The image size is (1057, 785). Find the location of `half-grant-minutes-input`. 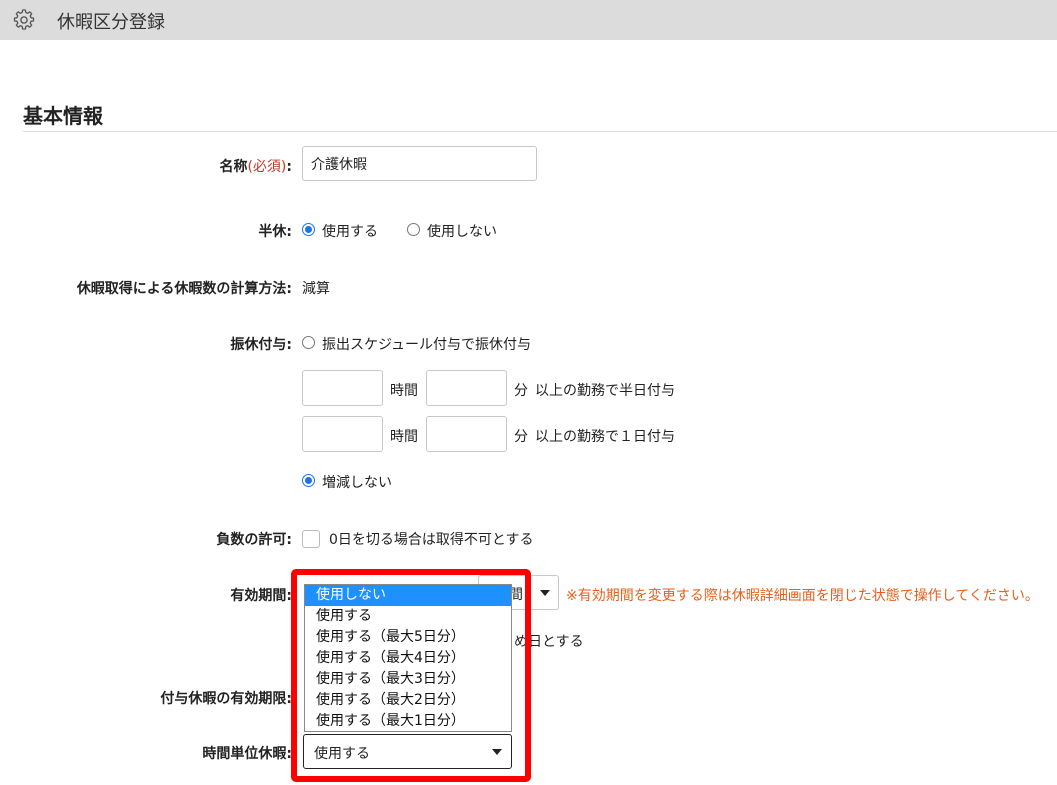

half-grant-minutes-input is located at coordinates (466, 388).